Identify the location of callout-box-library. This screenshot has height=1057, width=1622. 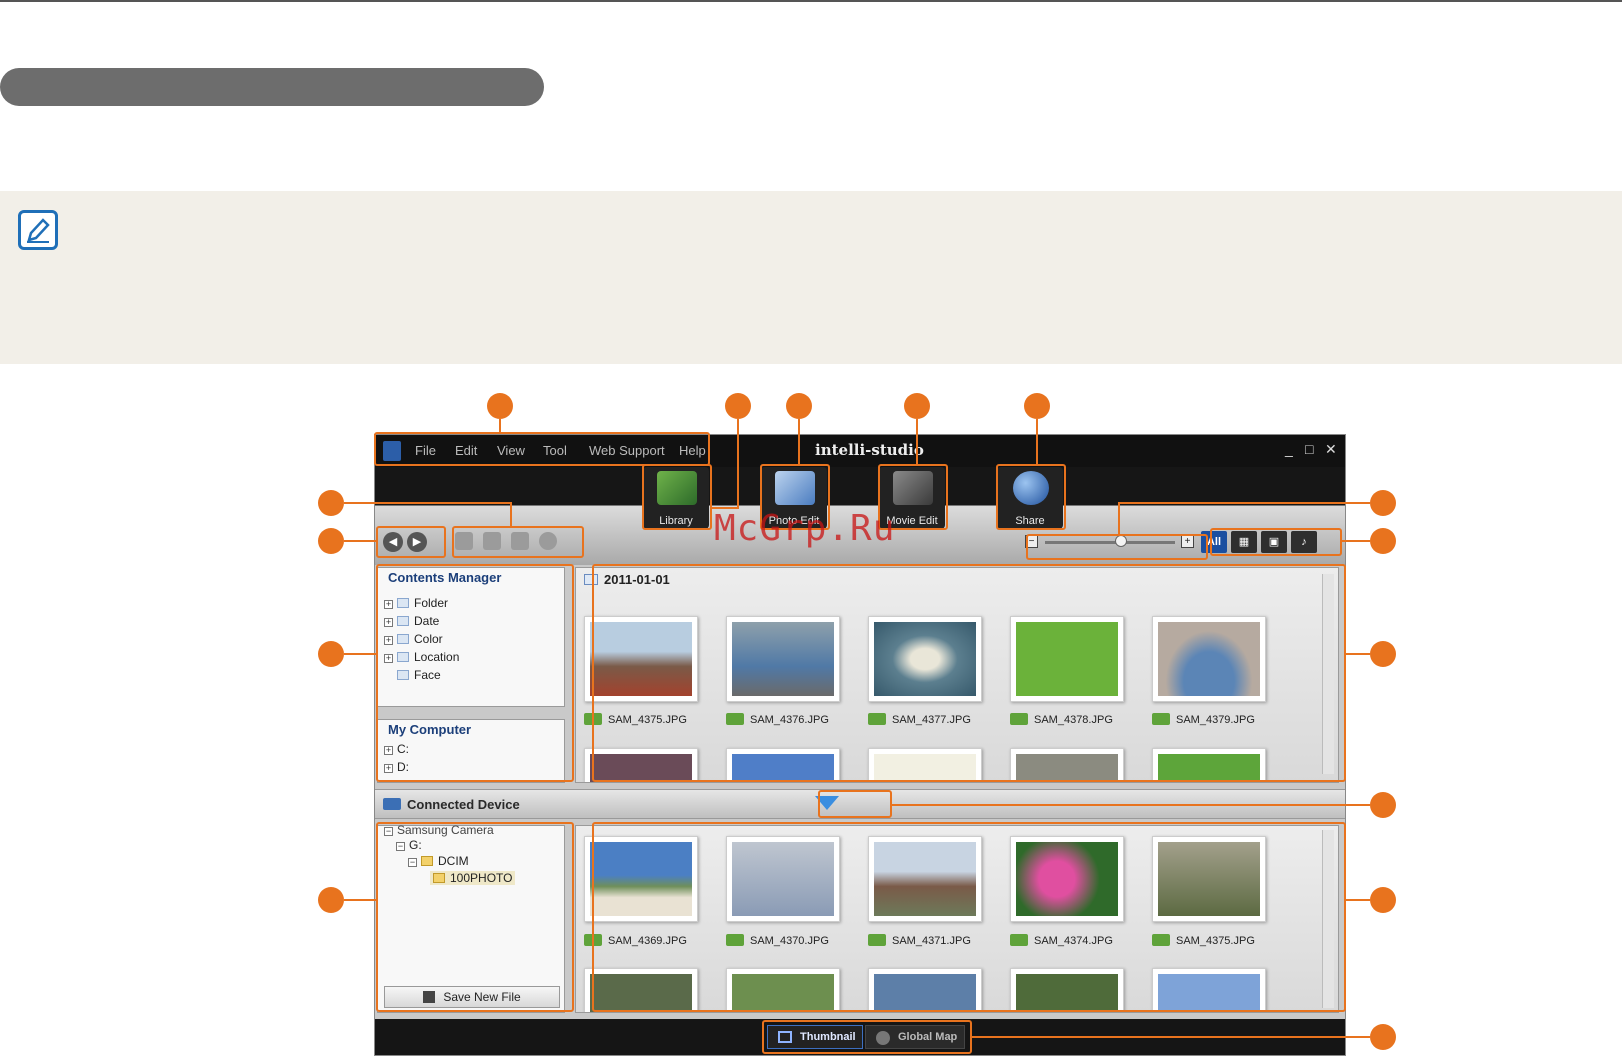
(677, 497).